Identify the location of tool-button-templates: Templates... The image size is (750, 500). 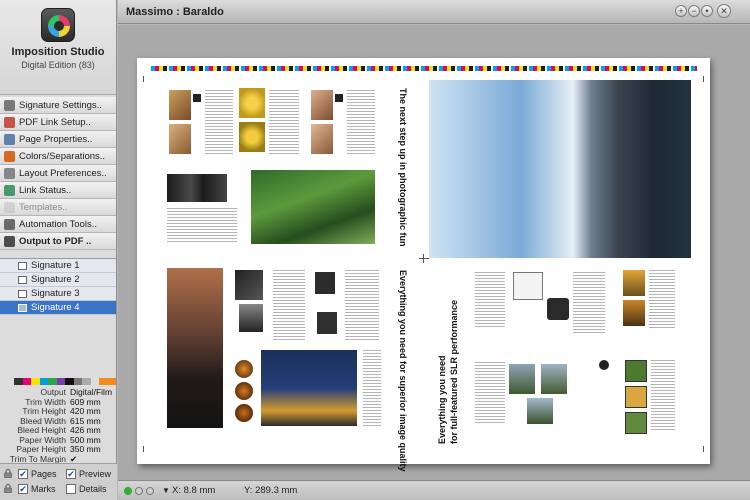
(58, 207).